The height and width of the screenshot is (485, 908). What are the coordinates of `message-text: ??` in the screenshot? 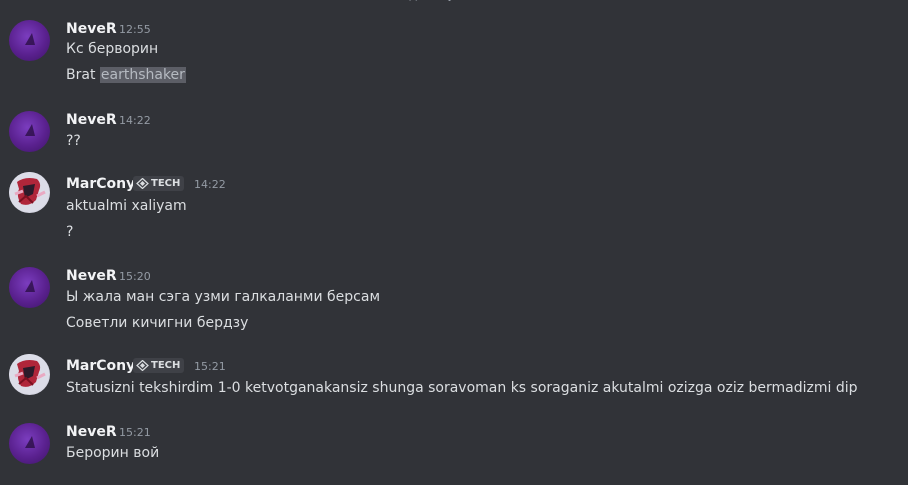 It's located at (73, 141).